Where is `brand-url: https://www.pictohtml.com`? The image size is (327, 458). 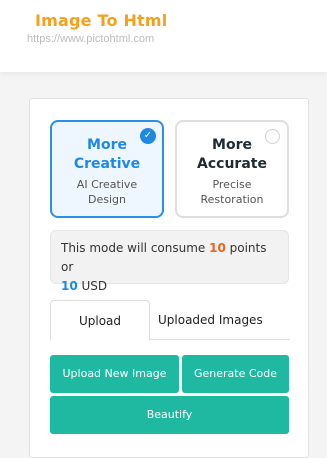 brand-url: https://www.pictohtml.com is located at coordinates (90, 39).